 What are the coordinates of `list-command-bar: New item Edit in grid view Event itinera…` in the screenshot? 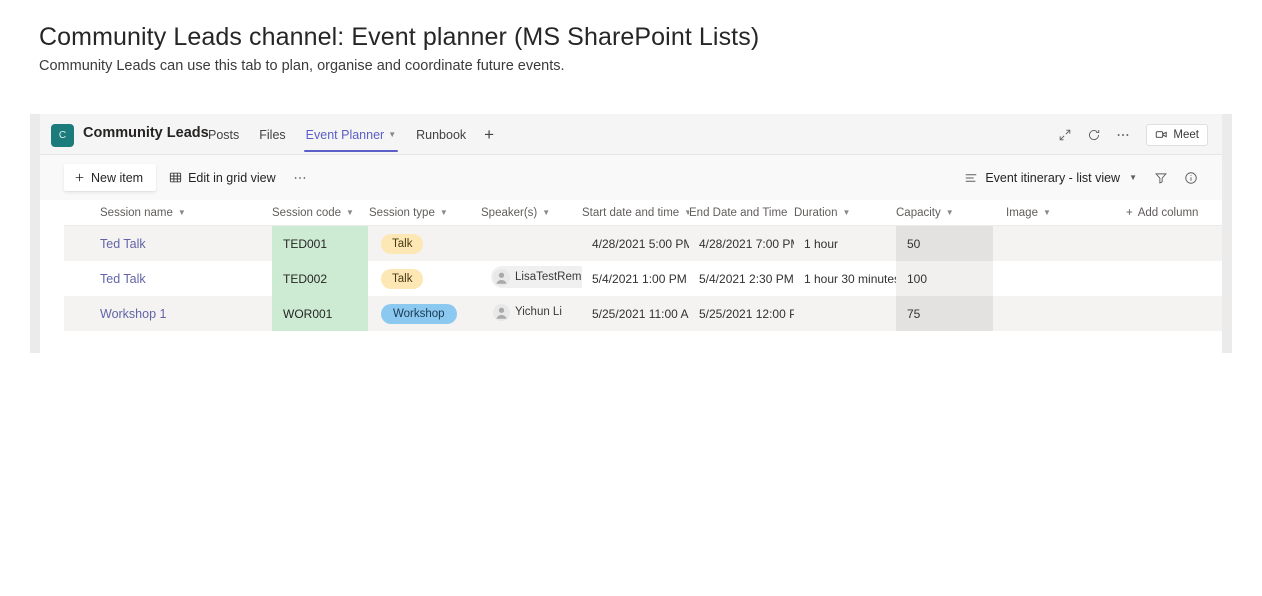 It's located at (631, 177).